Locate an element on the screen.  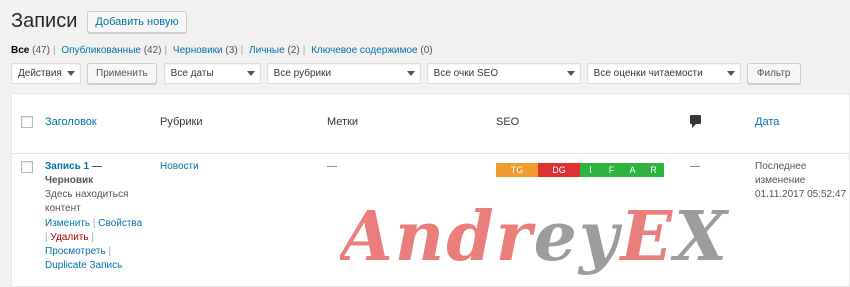
column-categories: Рубрики is located at coordinates (181, 122).